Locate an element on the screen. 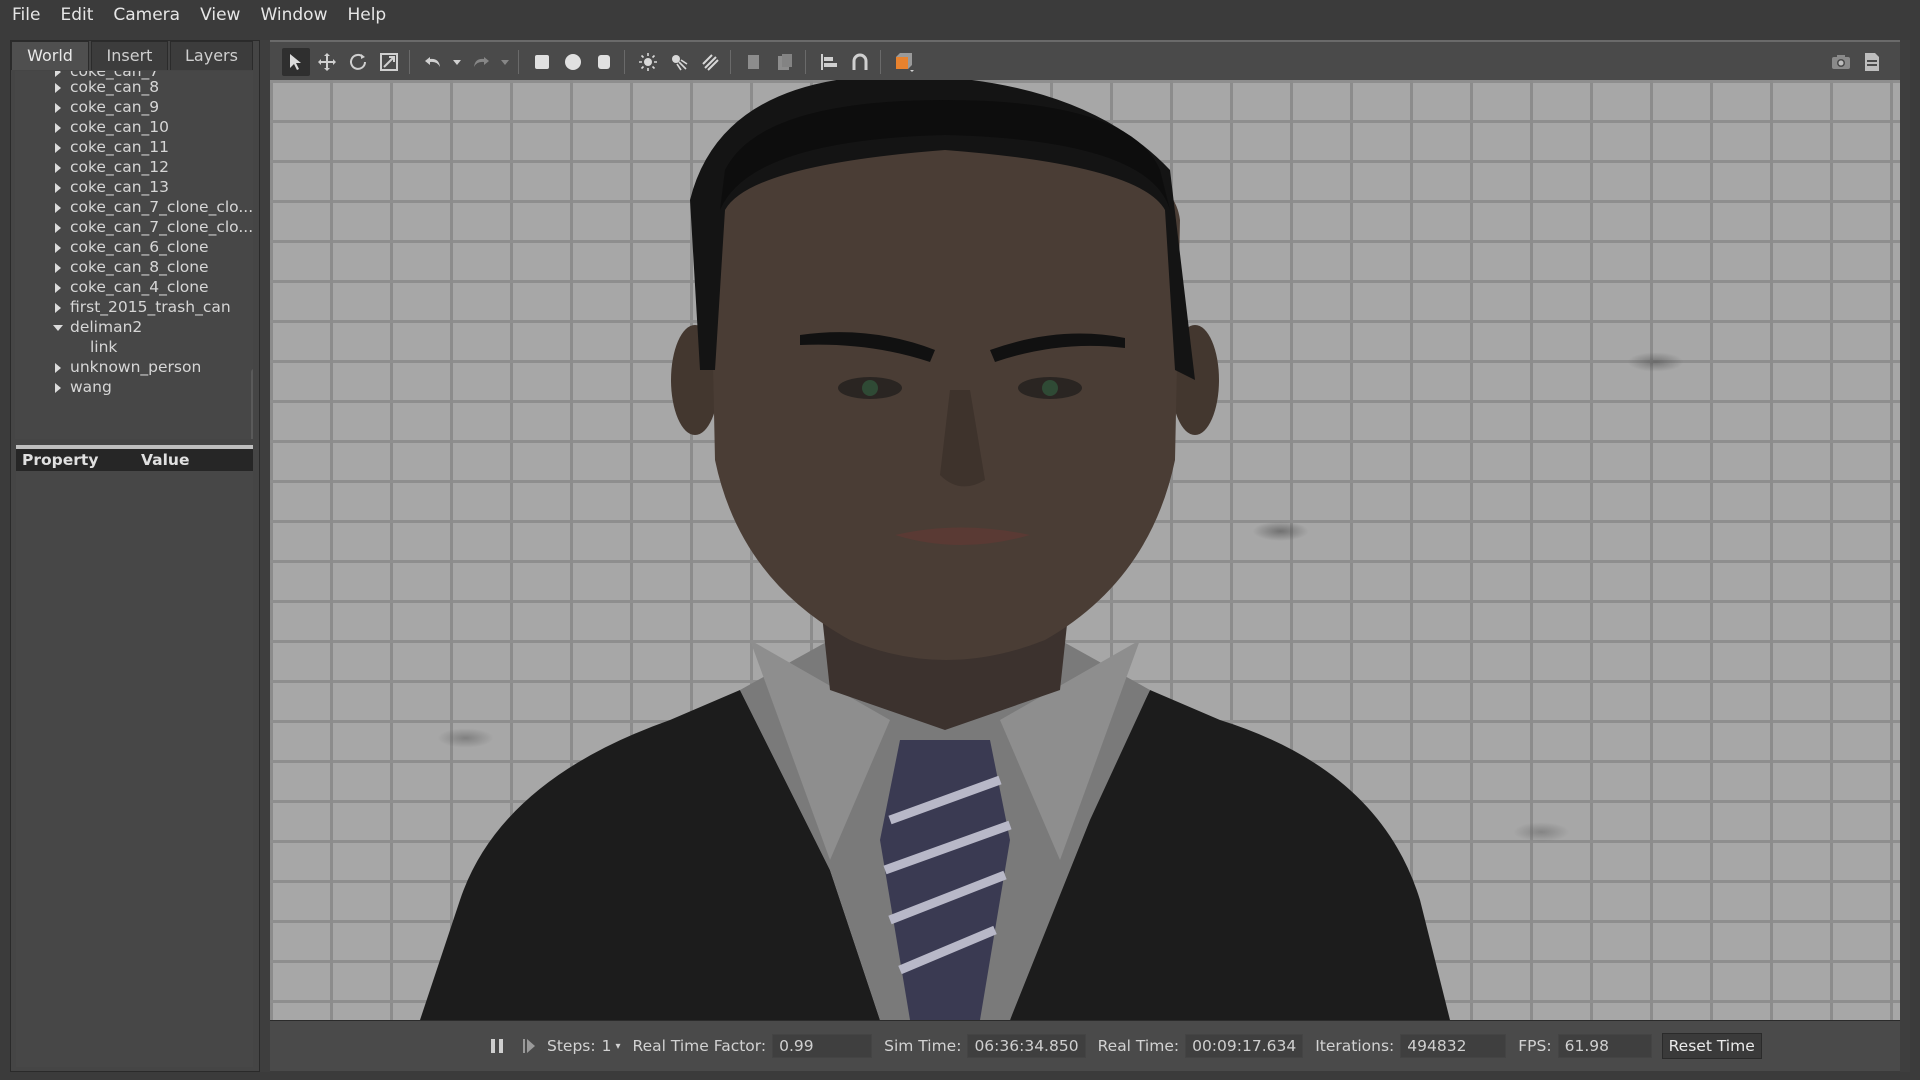 Image resolution: width=1920 pixels, height=1080 pixels. face is located at coordinates (945, 404).